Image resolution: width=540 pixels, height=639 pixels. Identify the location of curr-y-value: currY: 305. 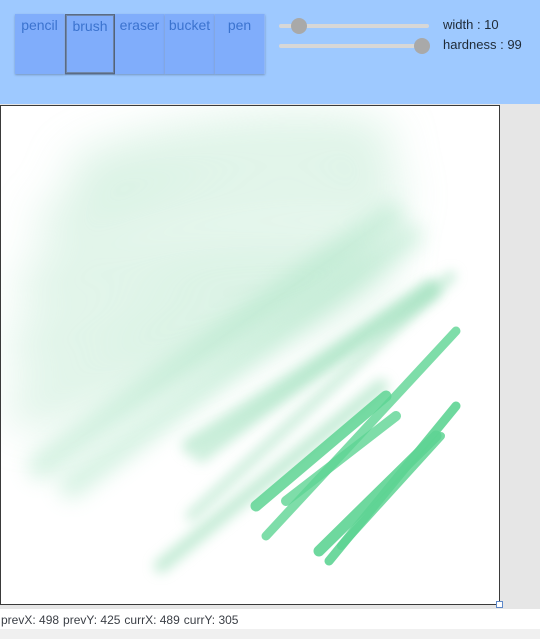
(211, 620).